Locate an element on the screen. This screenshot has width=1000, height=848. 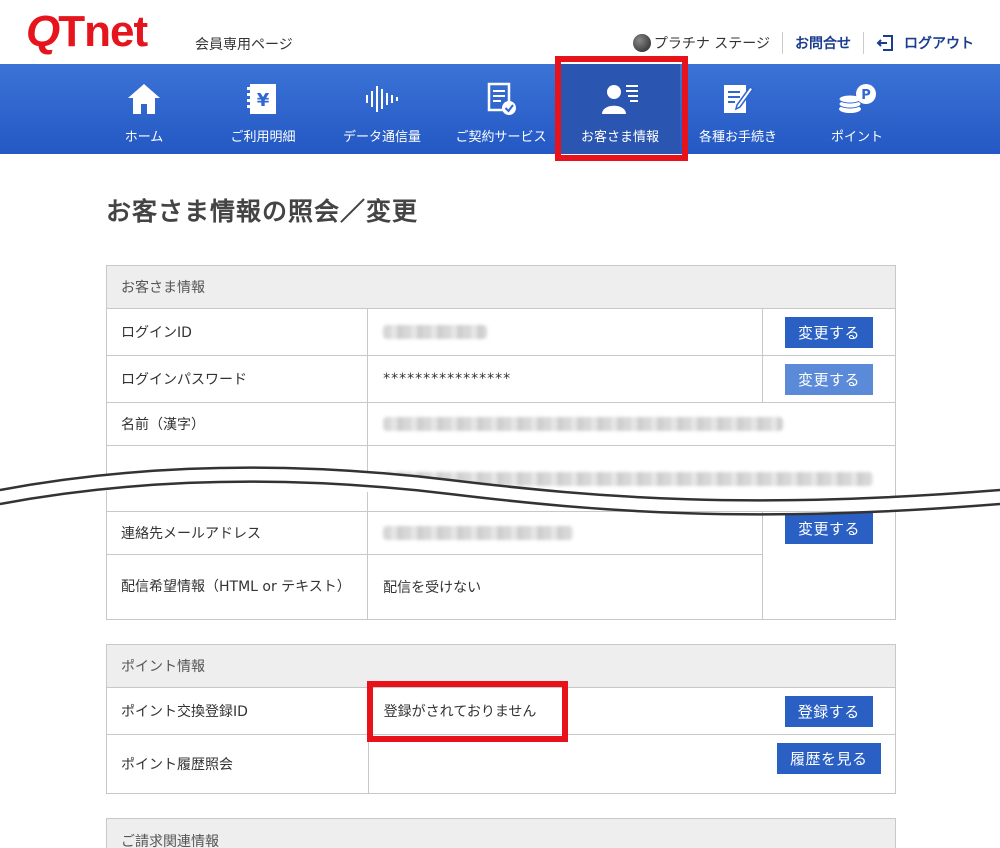
nav-procedures: 各種お手続き is located at coordinates (738, 109).